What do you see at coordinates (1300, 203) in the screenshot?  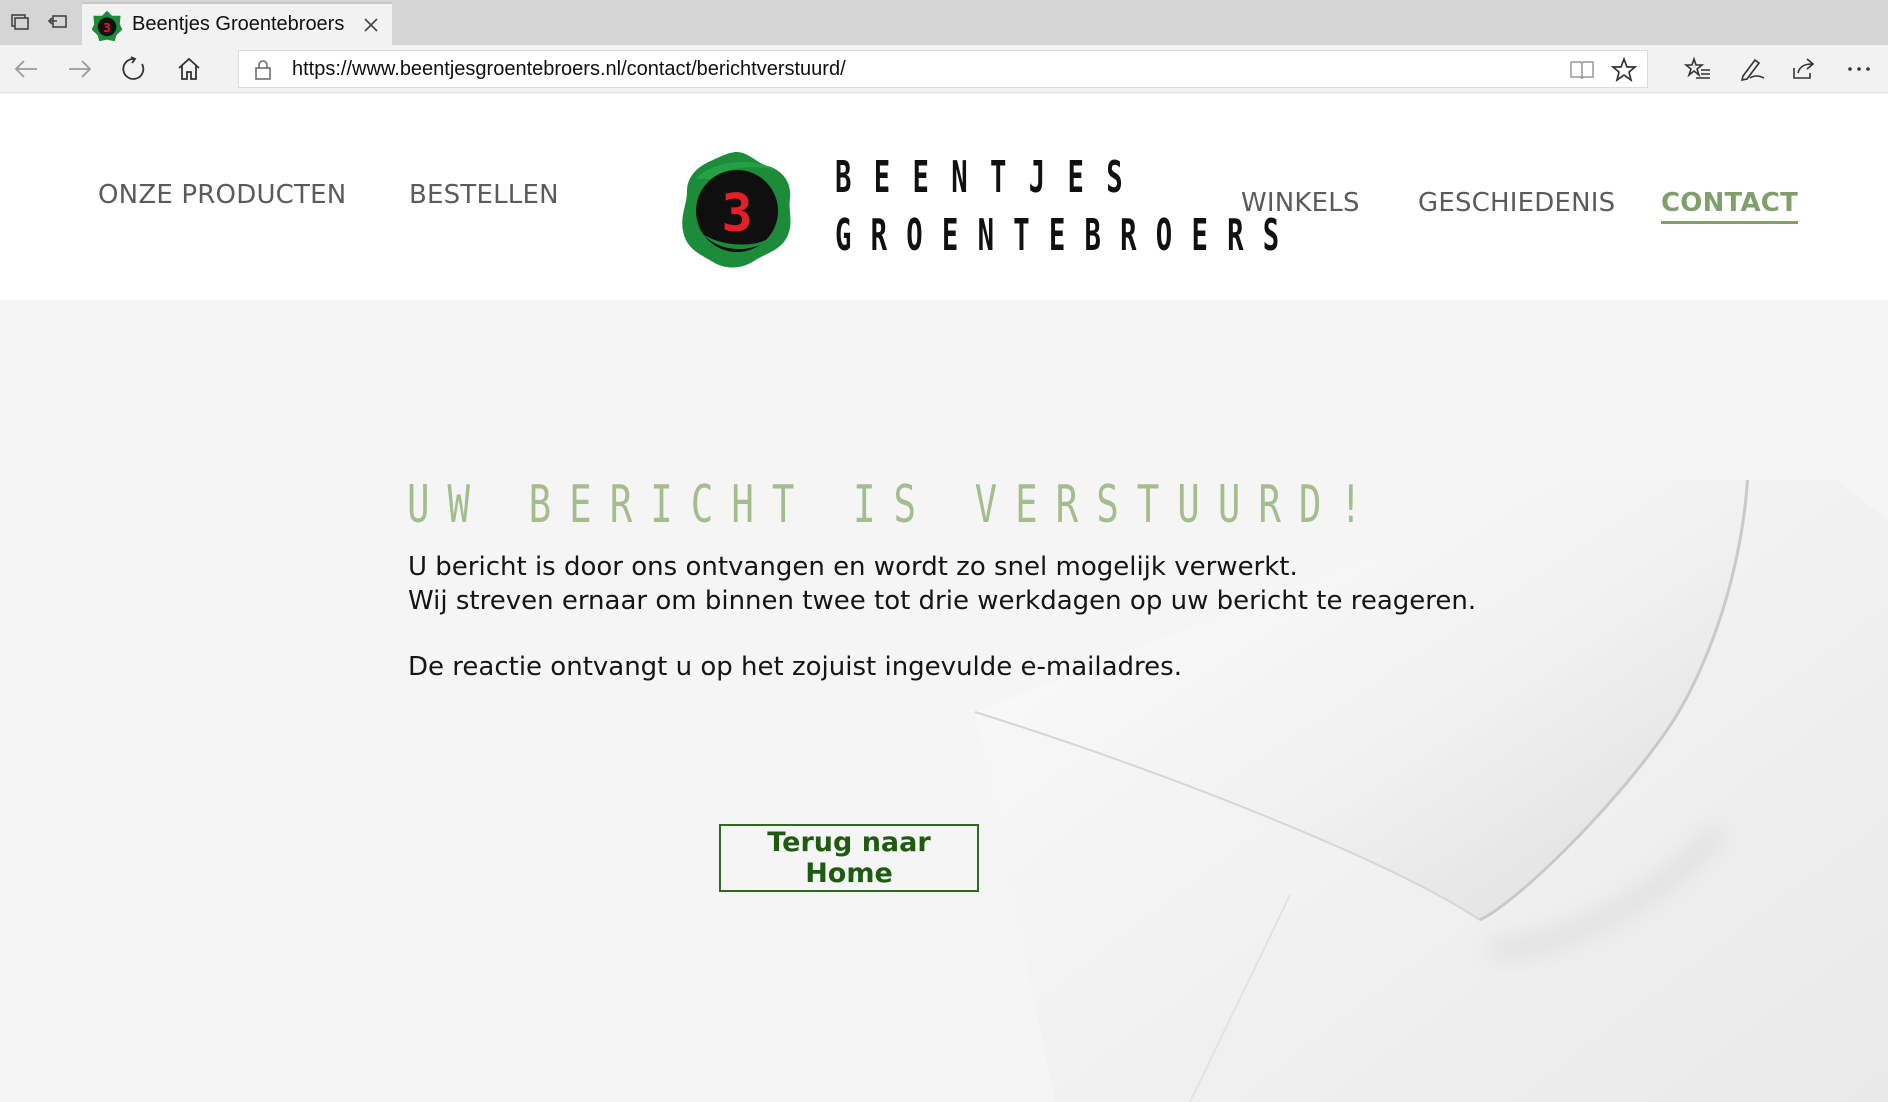 I see `nav-winkels: WINKELS` at bounding box center [1300, 203].